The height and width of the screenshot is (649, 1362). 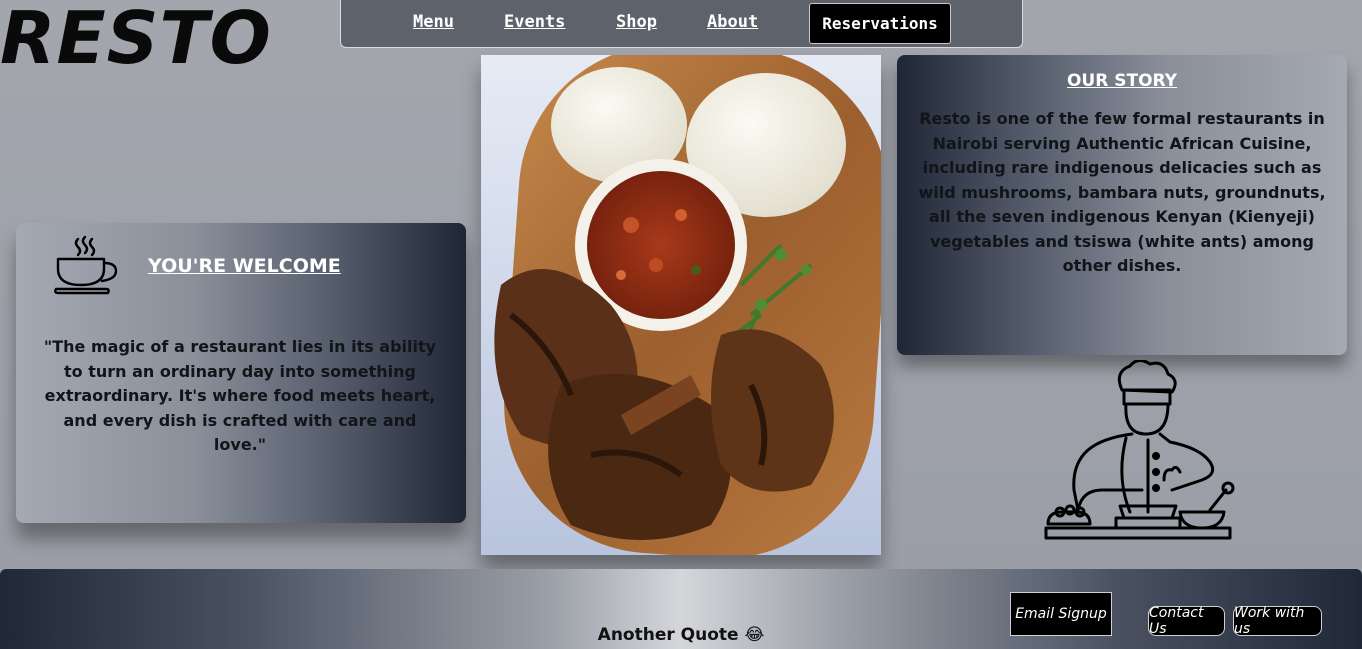 I want to click on nav-link-menu: Menu, so click(x=433, y=22).